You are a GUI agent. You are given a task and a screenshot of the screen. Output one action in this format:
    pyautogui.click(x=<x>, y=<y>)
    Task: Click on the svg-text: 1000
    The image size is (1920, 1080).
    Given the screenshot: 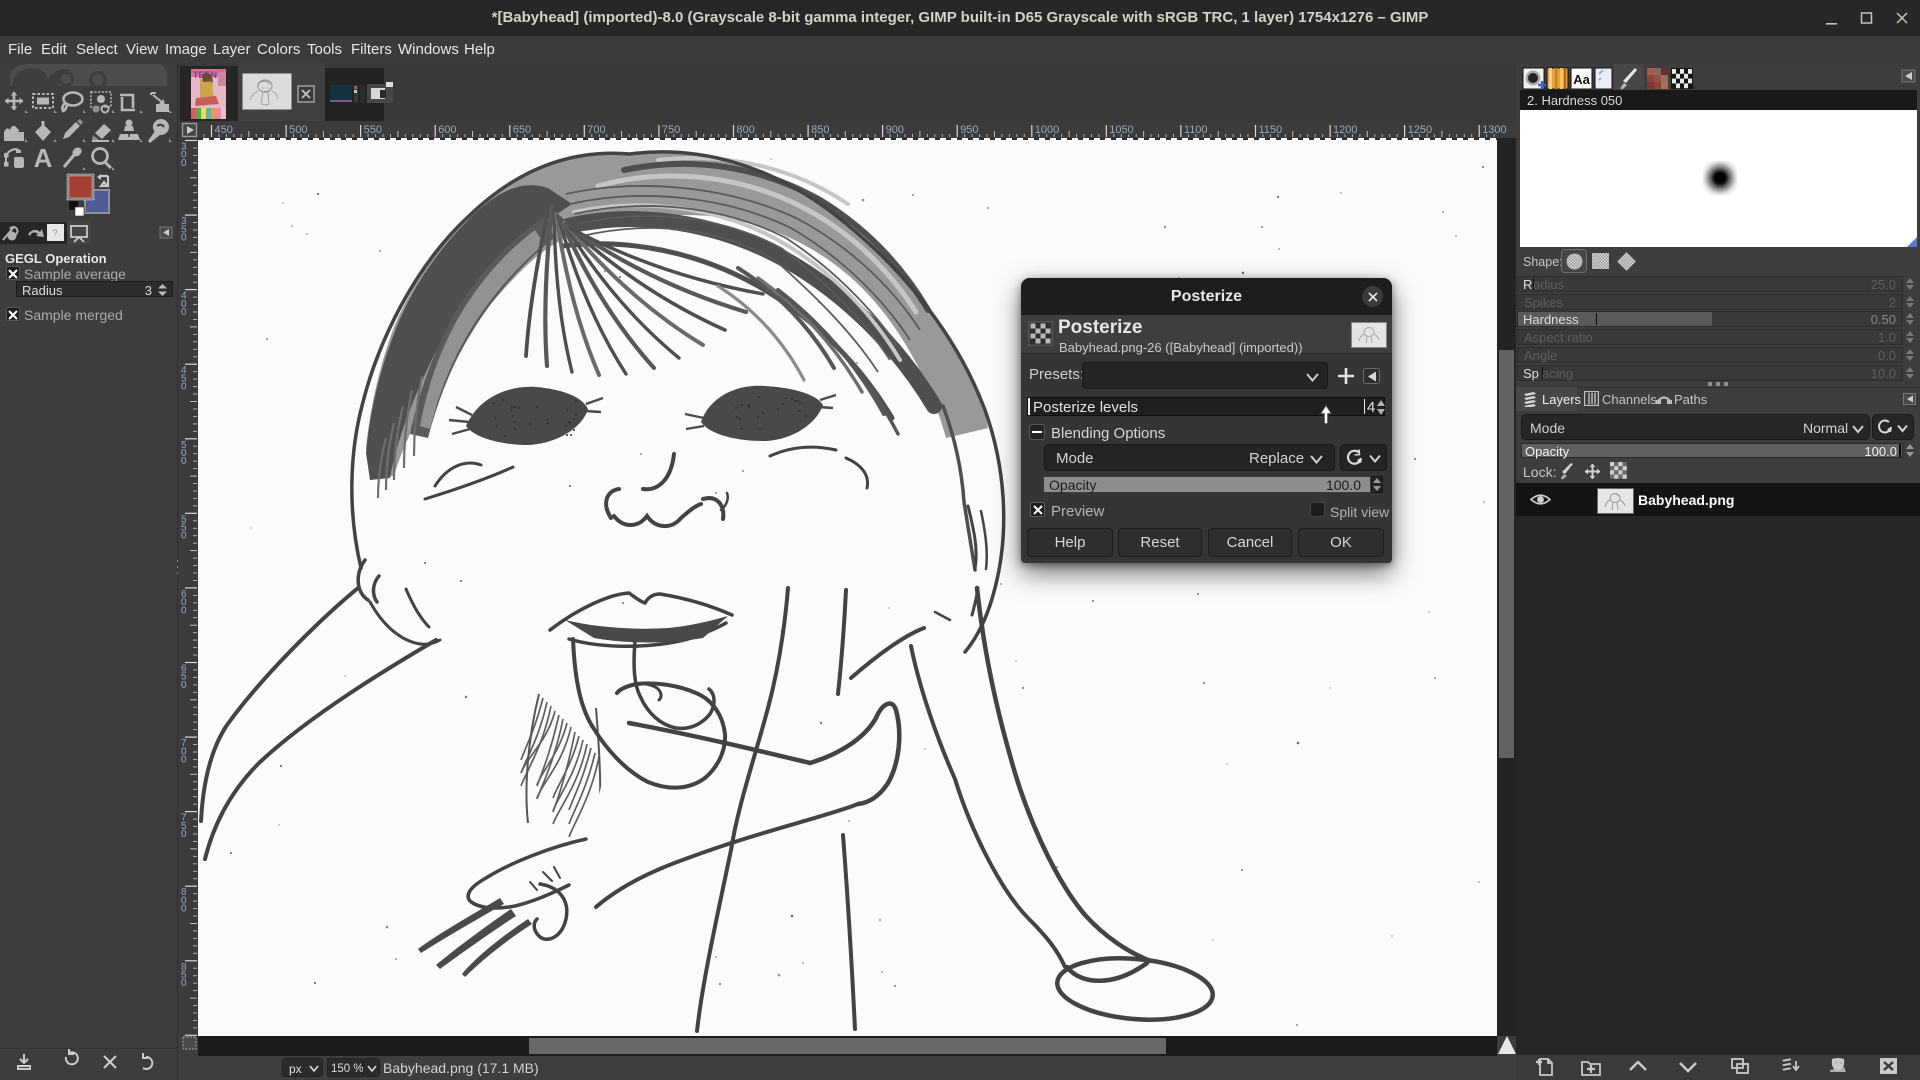 What is the action you would take?
    pyautogui.click(x=1047, y=130)
    